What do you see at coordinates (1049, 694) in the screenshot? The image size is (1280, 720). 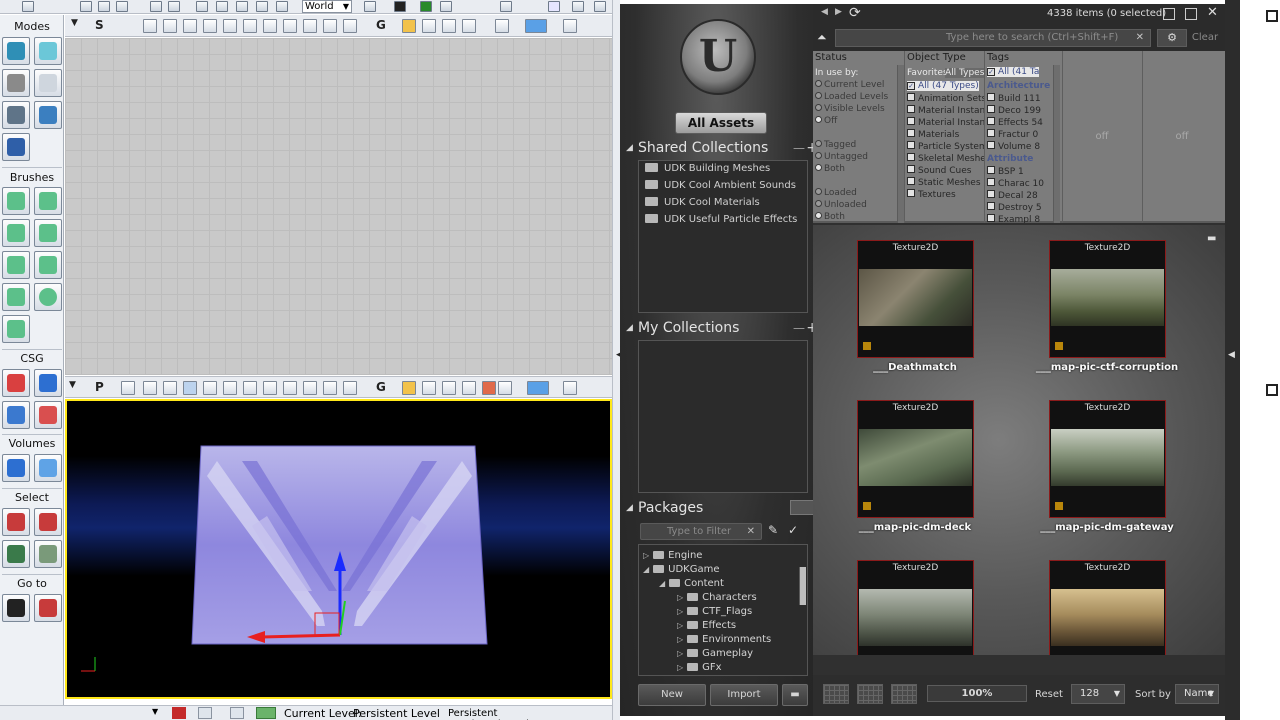 I see `reset-button: Reset` at bounding box center [1049, 694].